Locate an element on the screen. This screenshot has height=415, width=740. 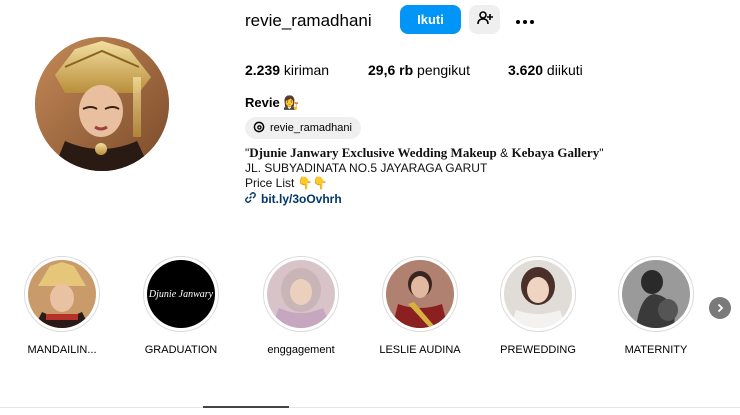
highlight-item: Djunie Janwary GRADUATION is located at coordinates (181, 306).